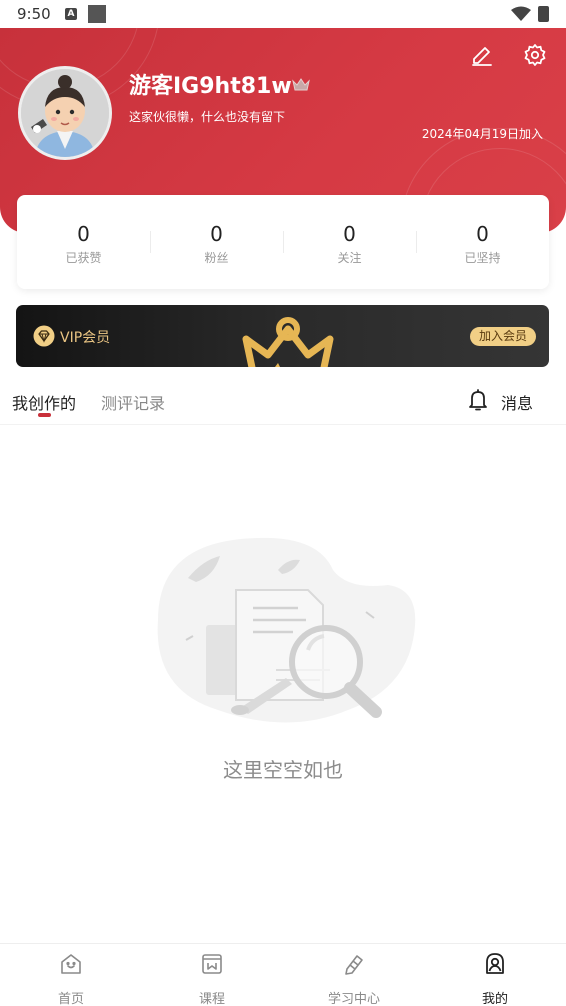  What do you see at coordinates (478, 400) in the screenshot?
I see `bell-icon` at bounding box center [478, 400].